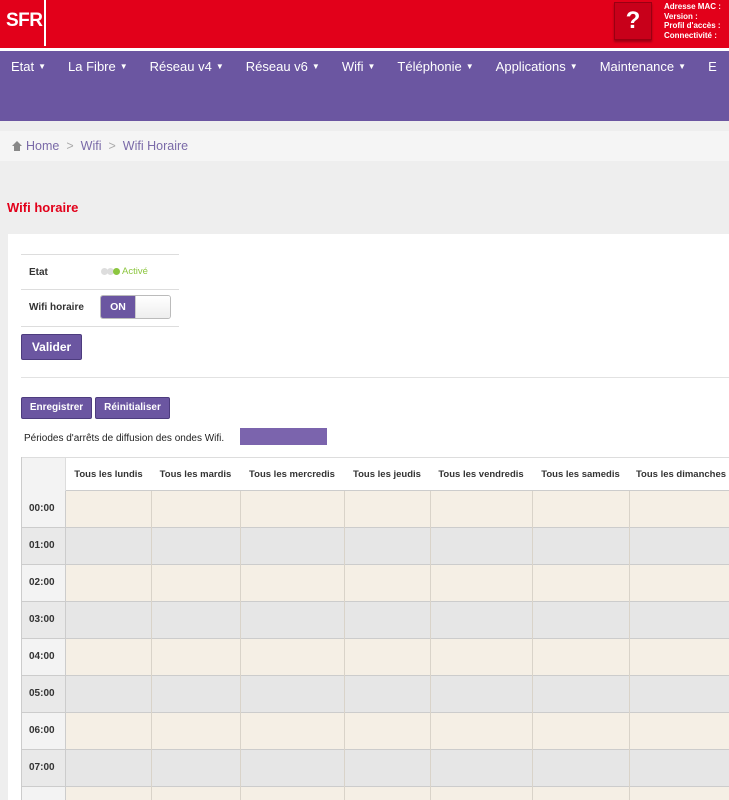  Describe the element at coordinates (44, 694) in the screenshot. I see `hour-label: 05:00` at that location.